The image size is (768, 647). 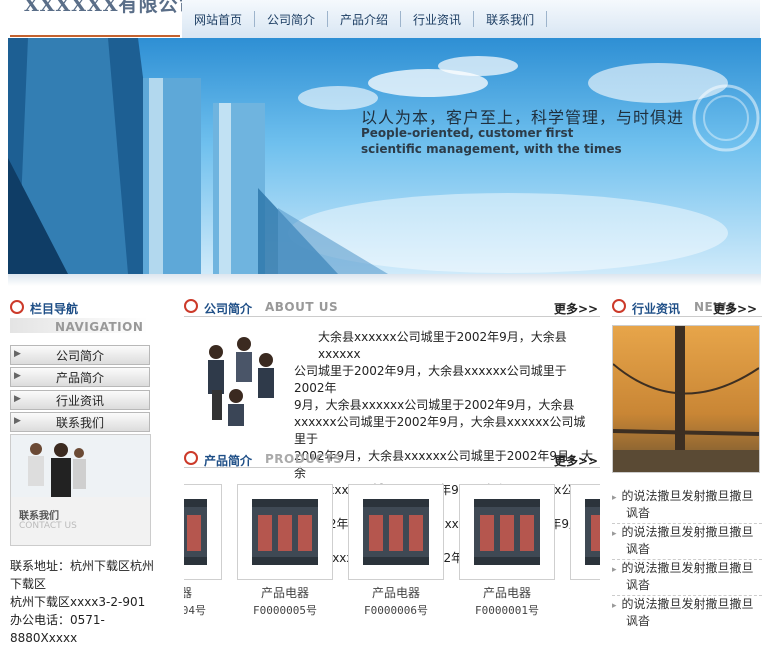 I want to click on contact-address-cont: 下载区, so click(x=28, y=584).